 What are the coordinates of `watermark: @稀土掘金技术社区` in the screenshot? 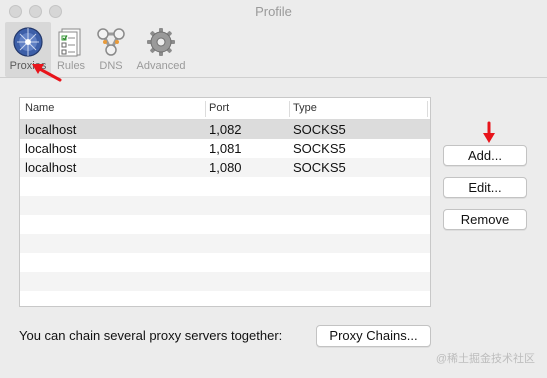 It's located at (485, 359).